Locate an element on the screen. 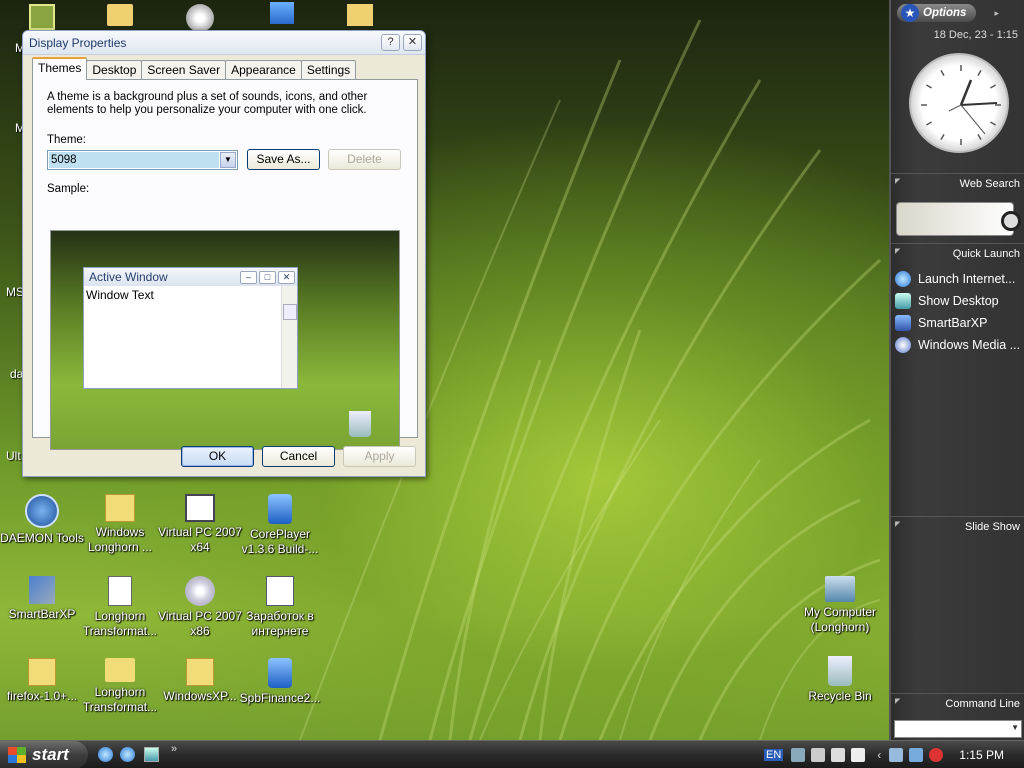  command-line-input: ▼ is located at coordinates (958, 729).